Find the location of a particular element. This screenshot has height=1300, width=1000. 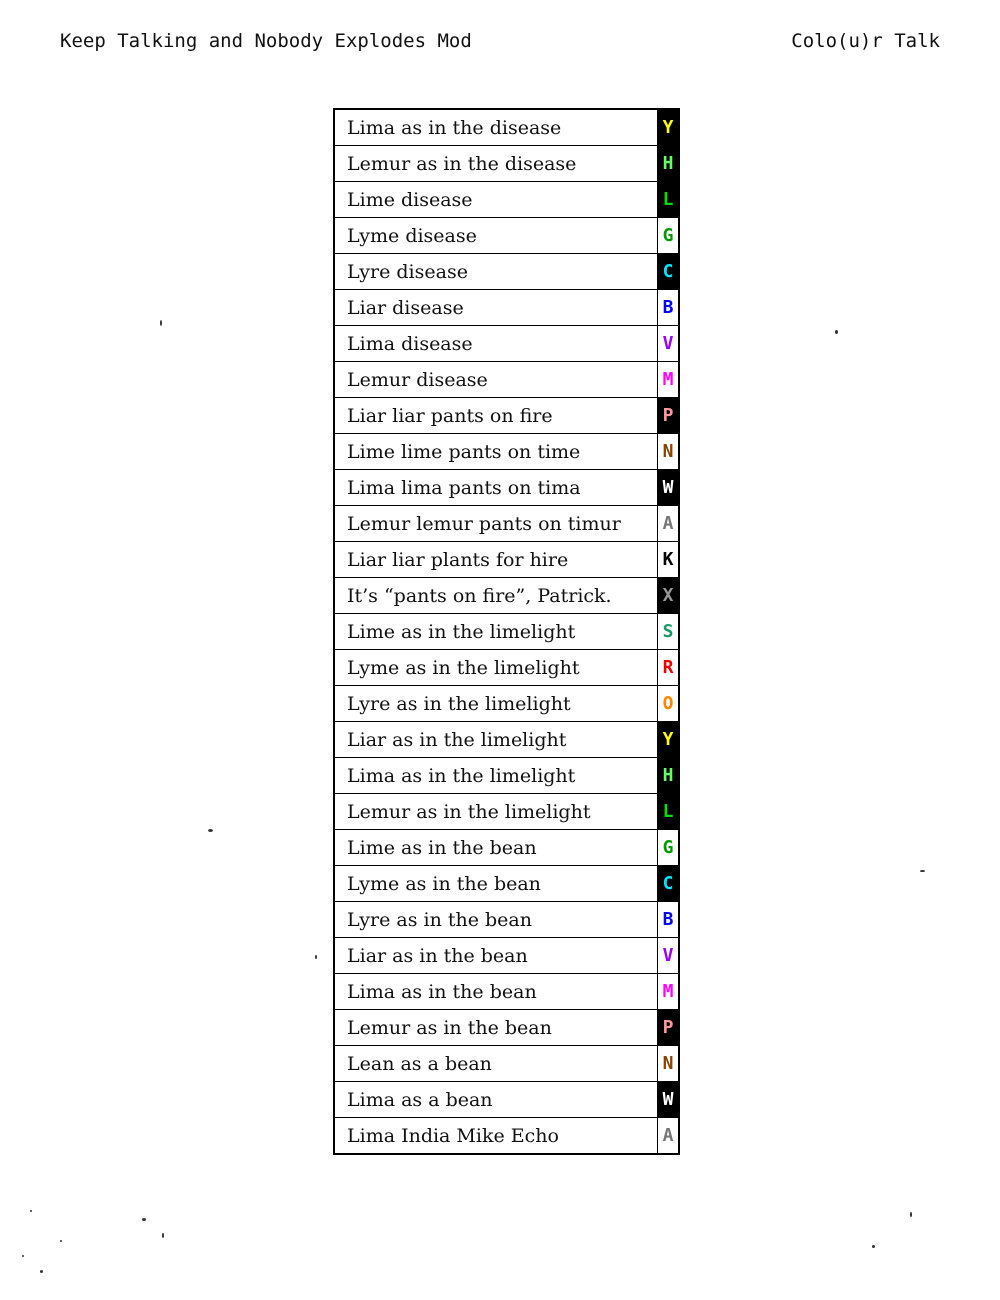

phrase-cell: Liar liar pants on fire is located at coordinates (495, 415).